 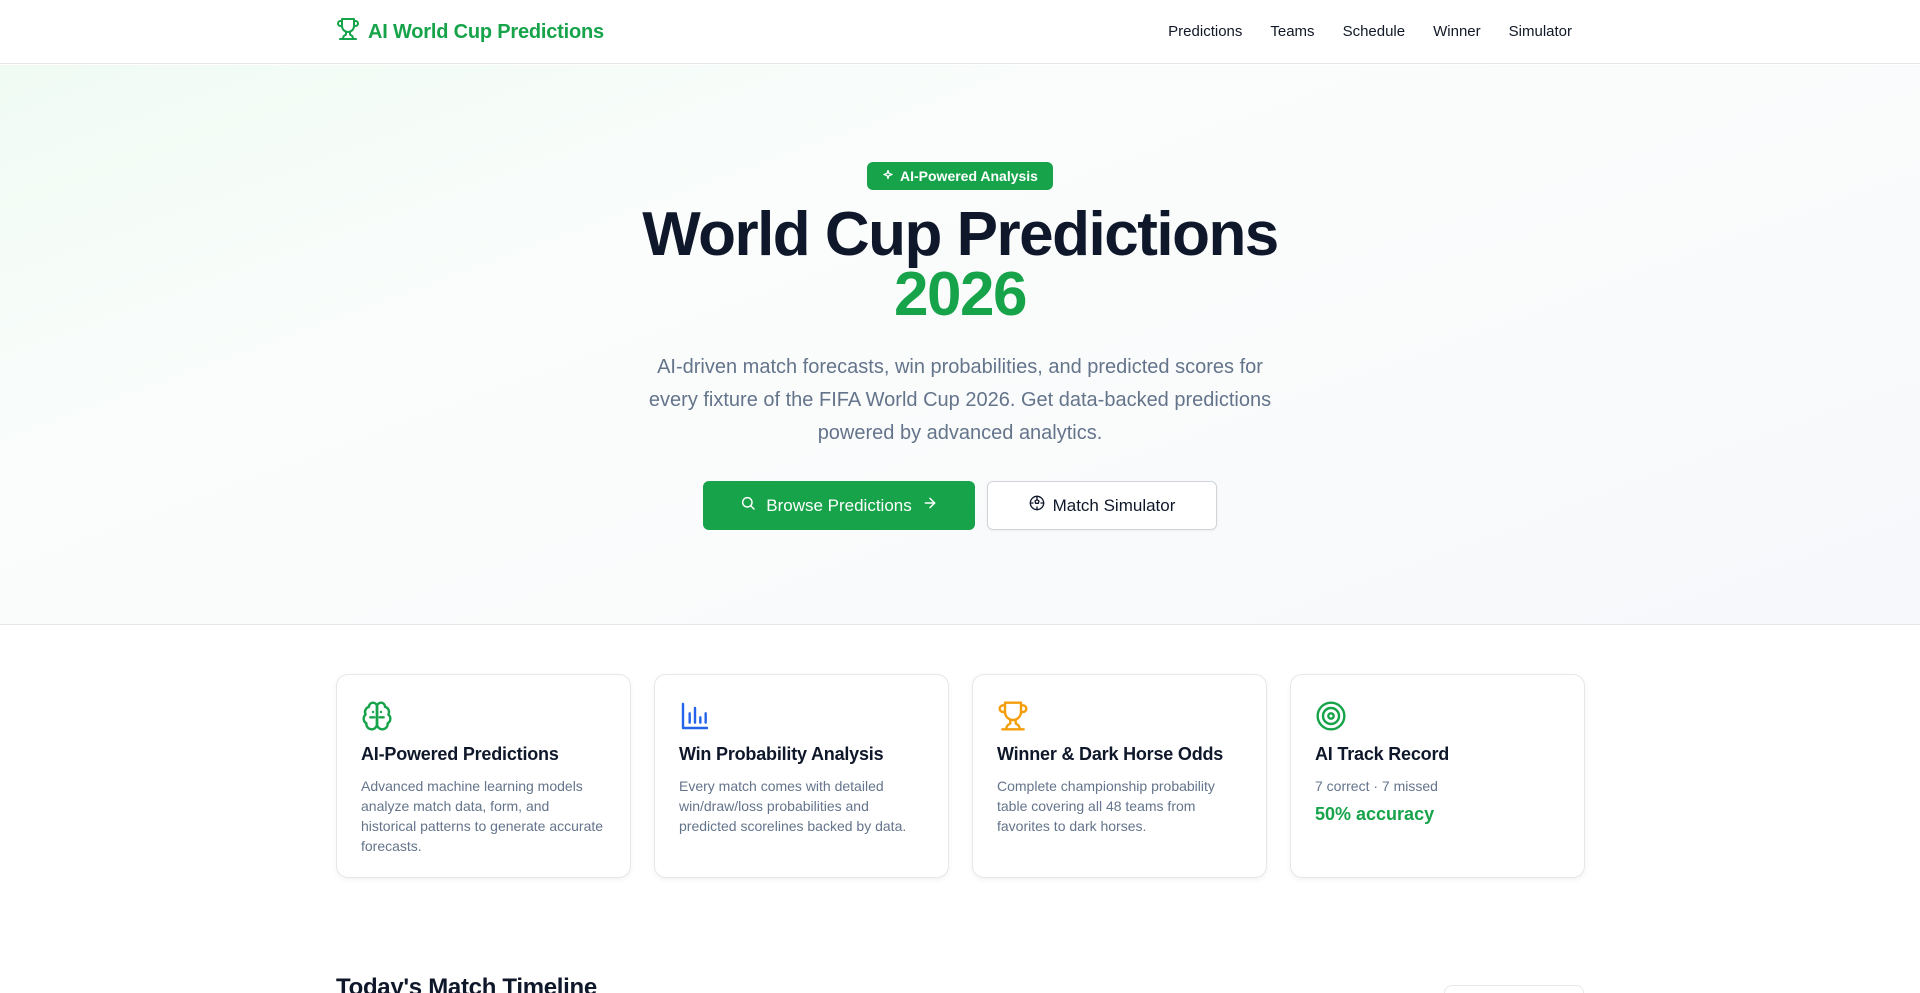 What do you see at coordinates (1514, 989) in the screenshot?
I see `timeline-control` at bounding box center [1514, 989].